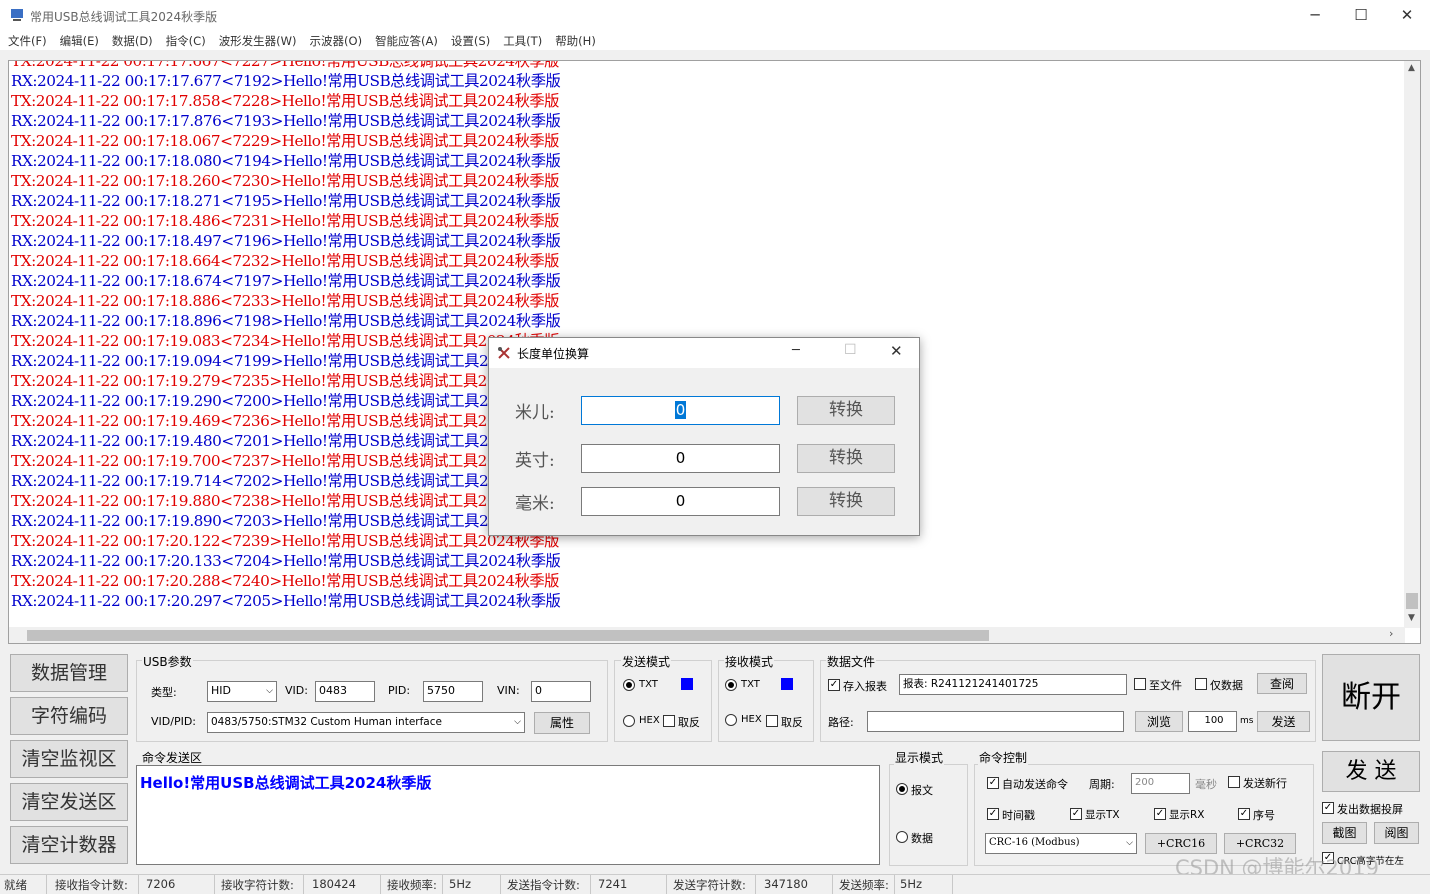 The height and width of the screenshot is (894, 1430). Describe the element at coordinates (1361, 16) in the screenshot. I see `maximize-button: ☐` at that location.